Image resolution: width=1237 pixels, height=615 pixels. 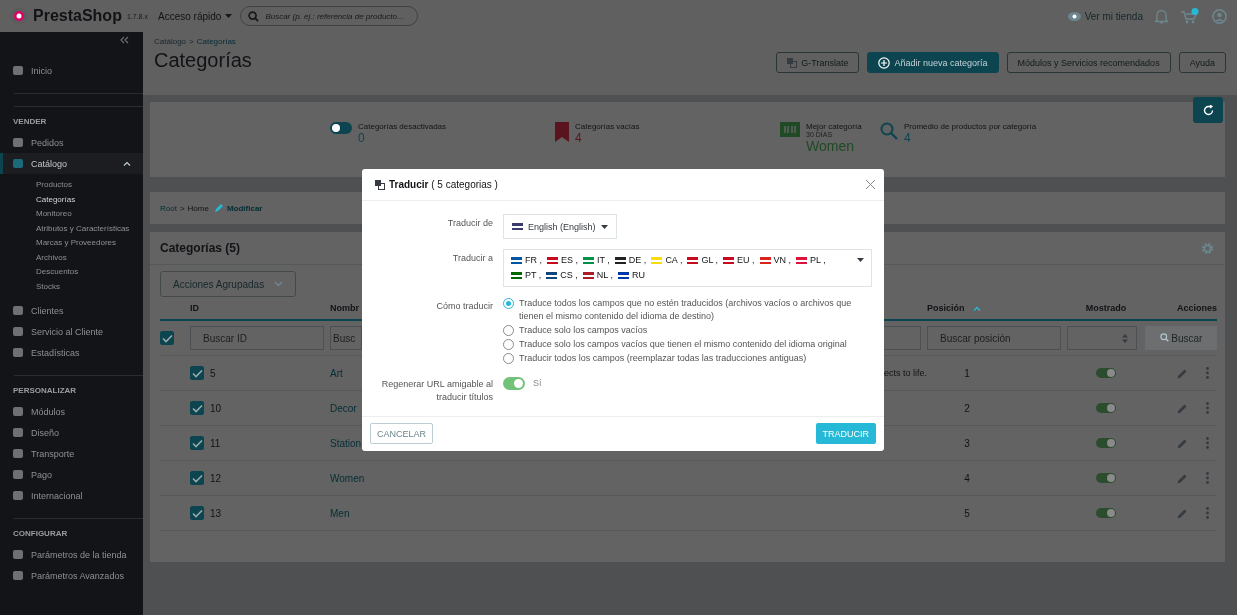 What do you see at coordinates (71, 495) in the screenshot?
I see `sidebar-item: Internacional` at bounding box center [71, 495].